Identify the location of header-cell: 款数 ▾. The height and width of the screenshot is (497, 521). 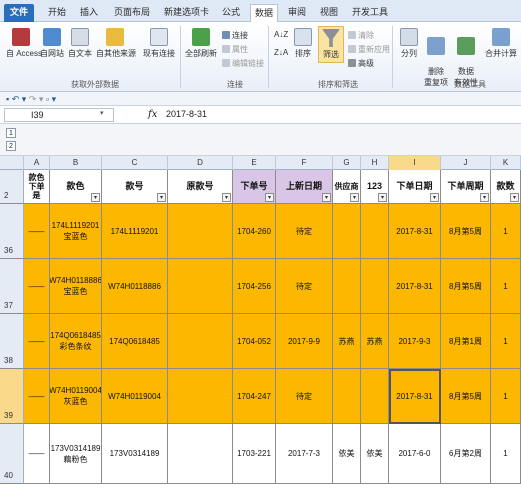
(506, 187).